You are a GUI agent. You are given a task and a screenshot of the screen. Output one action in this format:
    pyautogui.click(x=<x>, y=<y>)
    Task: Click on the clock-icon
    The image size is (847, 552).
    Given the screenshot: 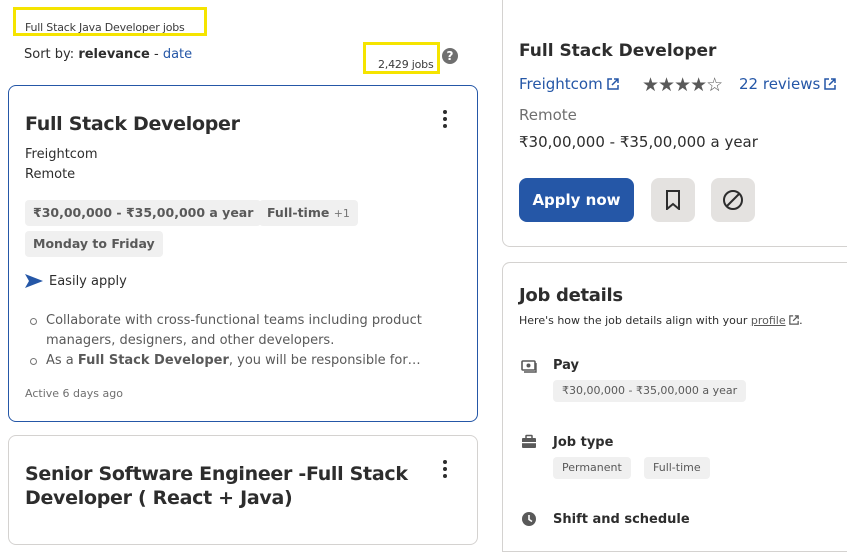 What is the action you would take?
    pyautogui.click(x=529, y=519)
    